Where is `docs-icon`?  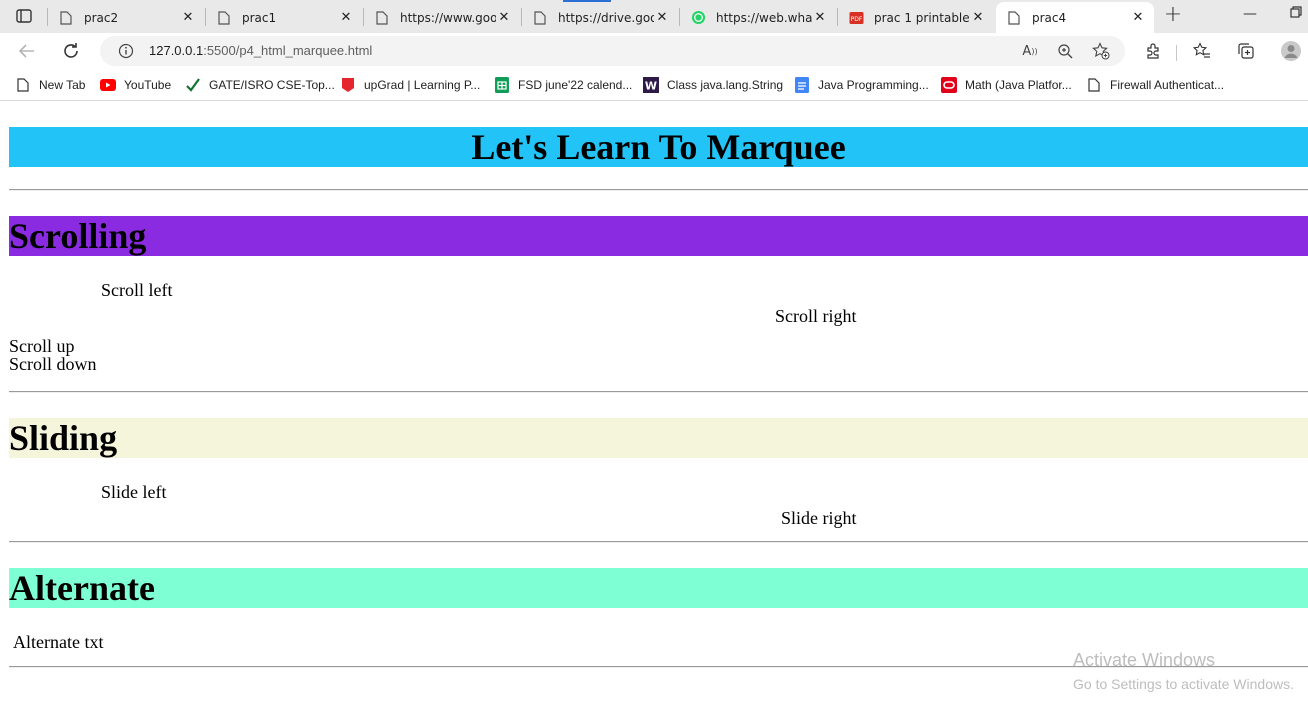 docs-icon is located at coordinates (802, 85).